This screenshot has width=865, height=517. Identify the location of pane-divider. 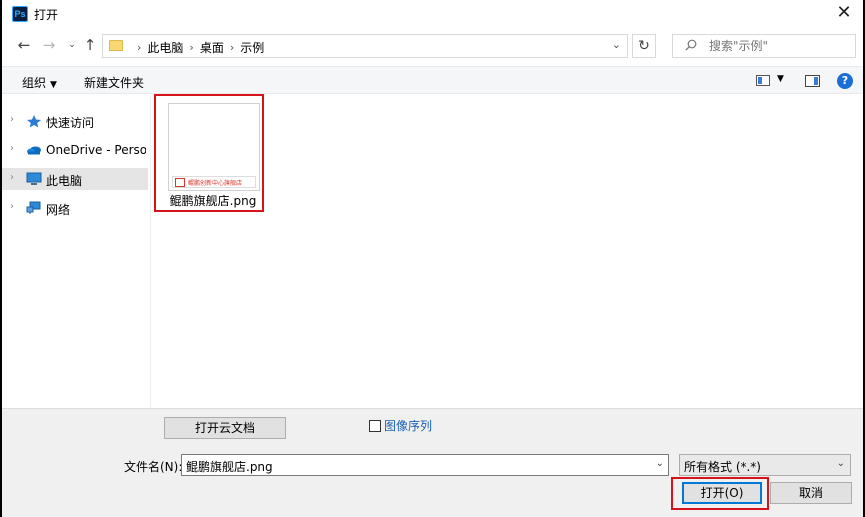
(150, 251).